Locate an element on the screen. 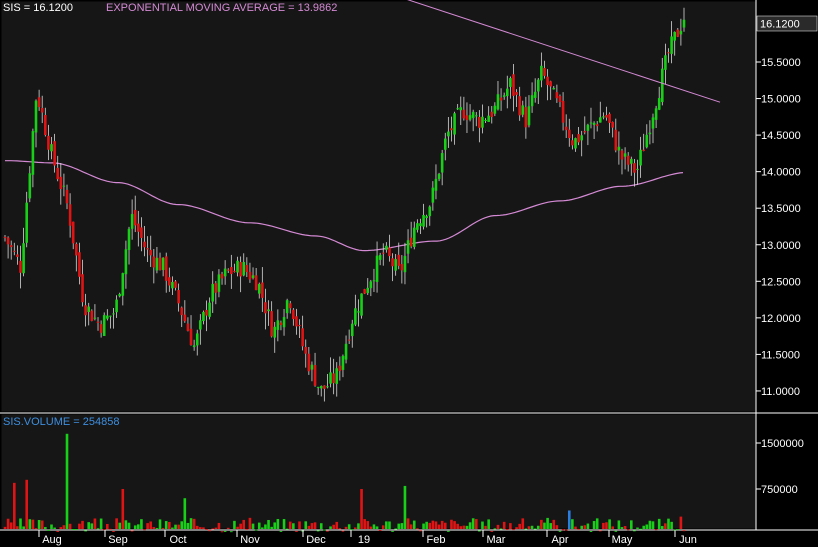 Image resolution: width=818 pixels, height=547 pixels. volume-tick-label: 750000 is located at coordinates (779, 490).